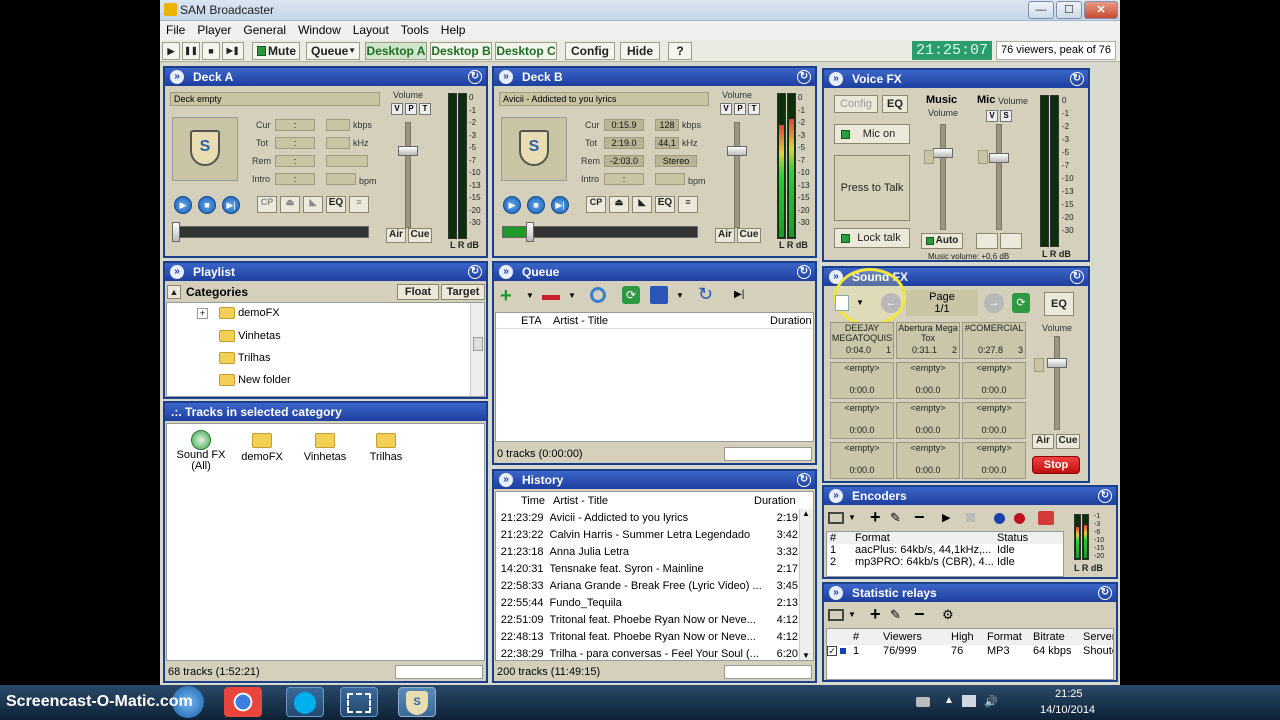 The image size is (1280, 720). I want to click on press-to-talk-button: Press to Talk, so click(872, 188).